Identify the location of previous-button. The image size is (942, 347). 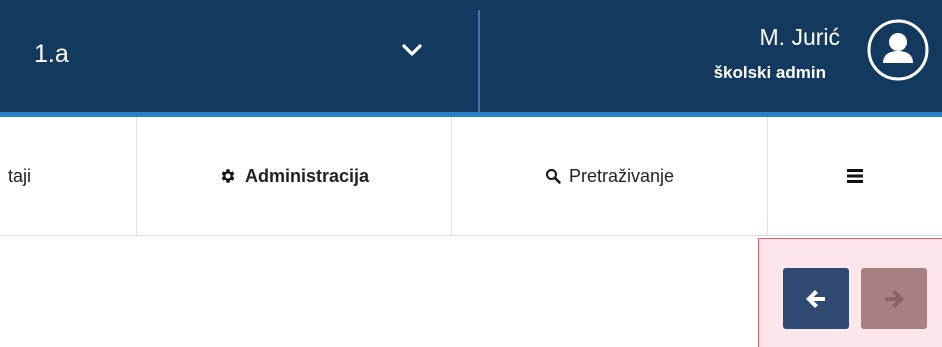
(816, 298).